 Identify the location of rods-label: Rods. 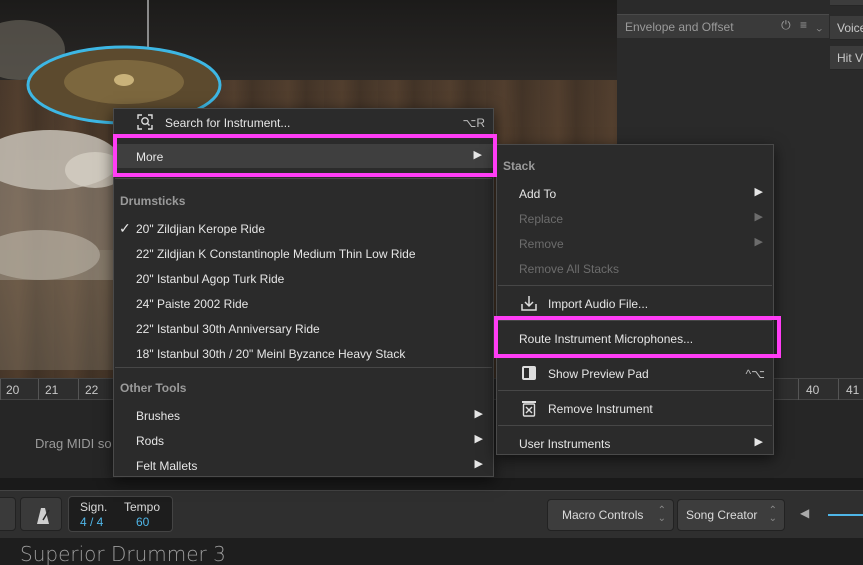
(150, 441).